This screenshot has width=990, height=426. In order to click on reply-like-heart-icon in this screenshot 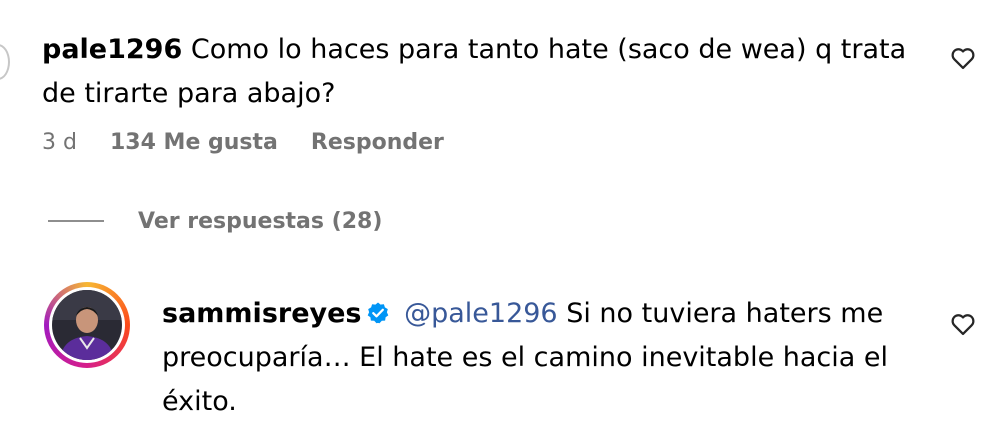, I will do `click(963, 324)`.